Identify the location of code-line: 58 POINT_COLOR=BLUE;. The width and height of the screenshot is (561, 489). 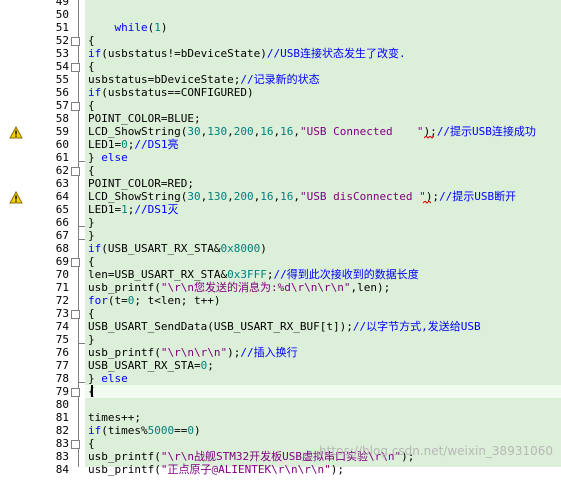
(280, 118).